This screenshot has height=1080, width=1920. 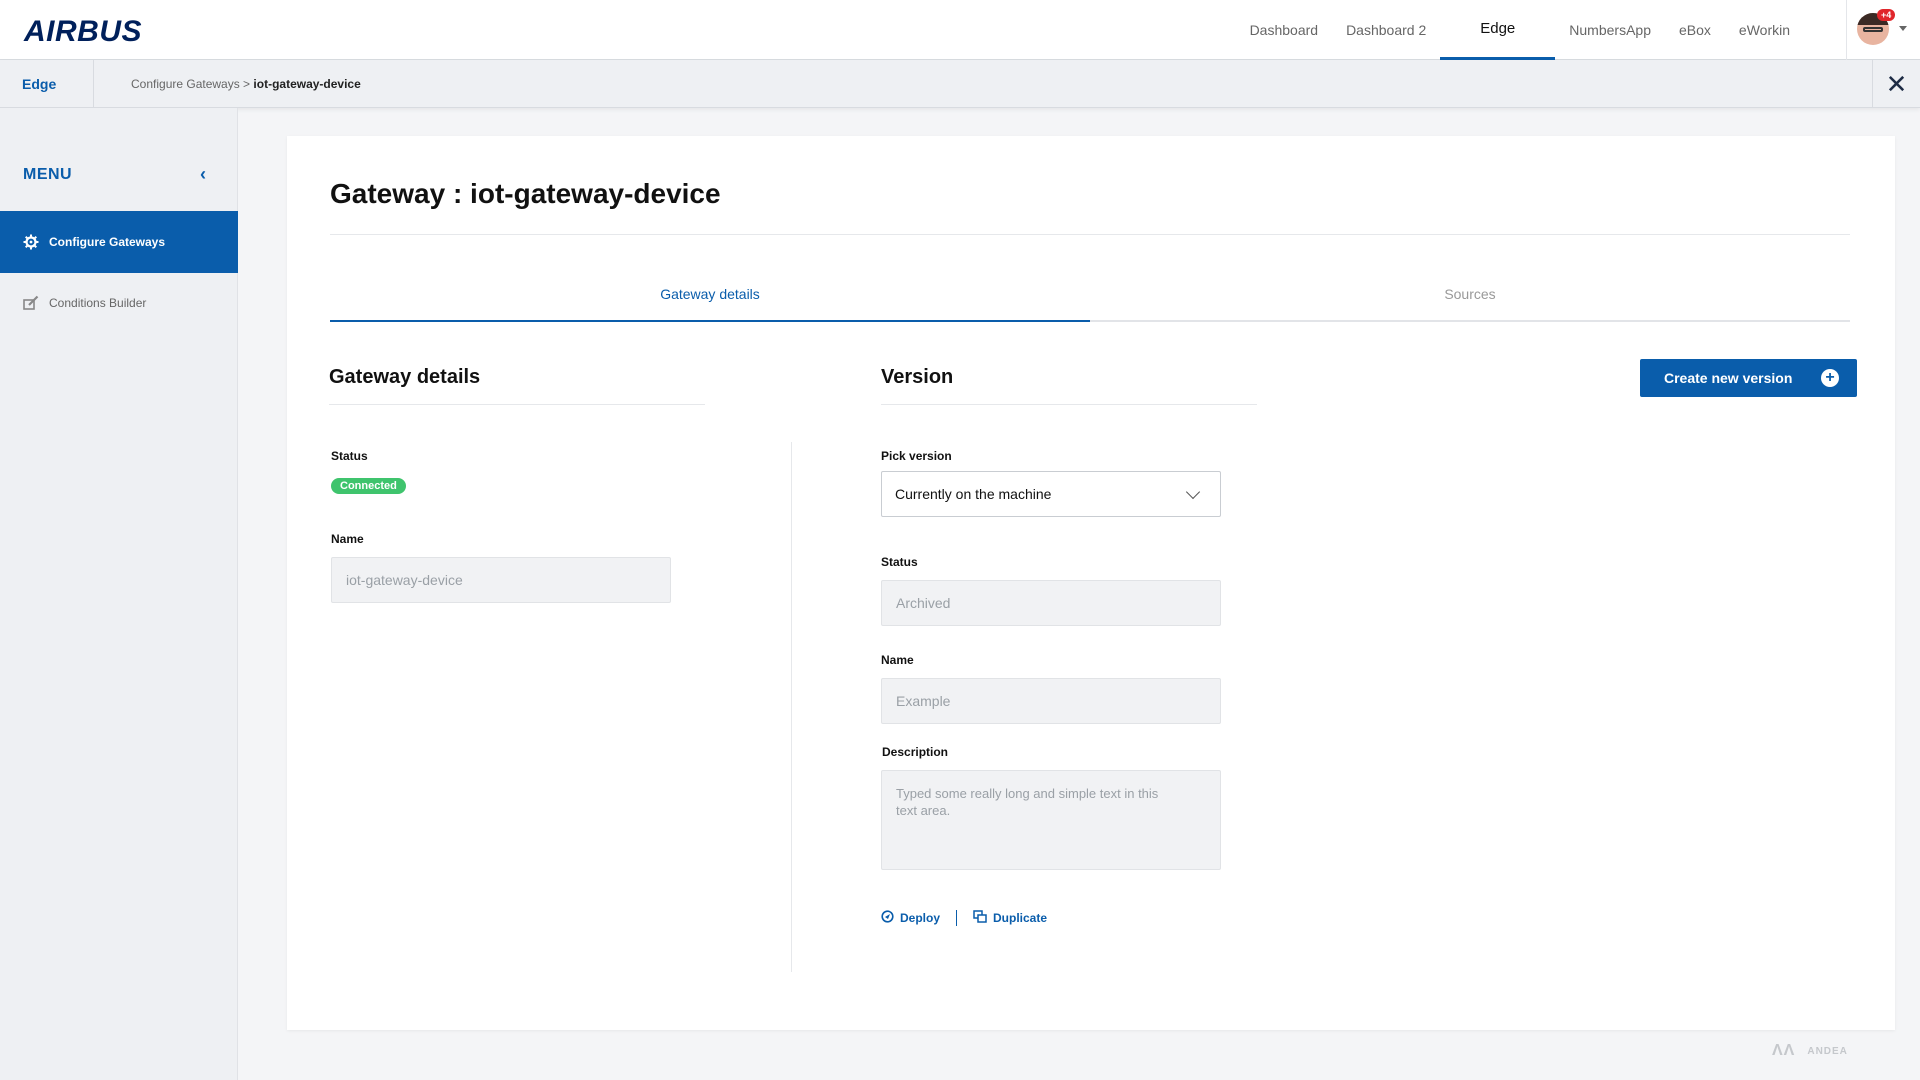 I want to click on duplicate-button: Duplicate, so click(x=1010, y=918).